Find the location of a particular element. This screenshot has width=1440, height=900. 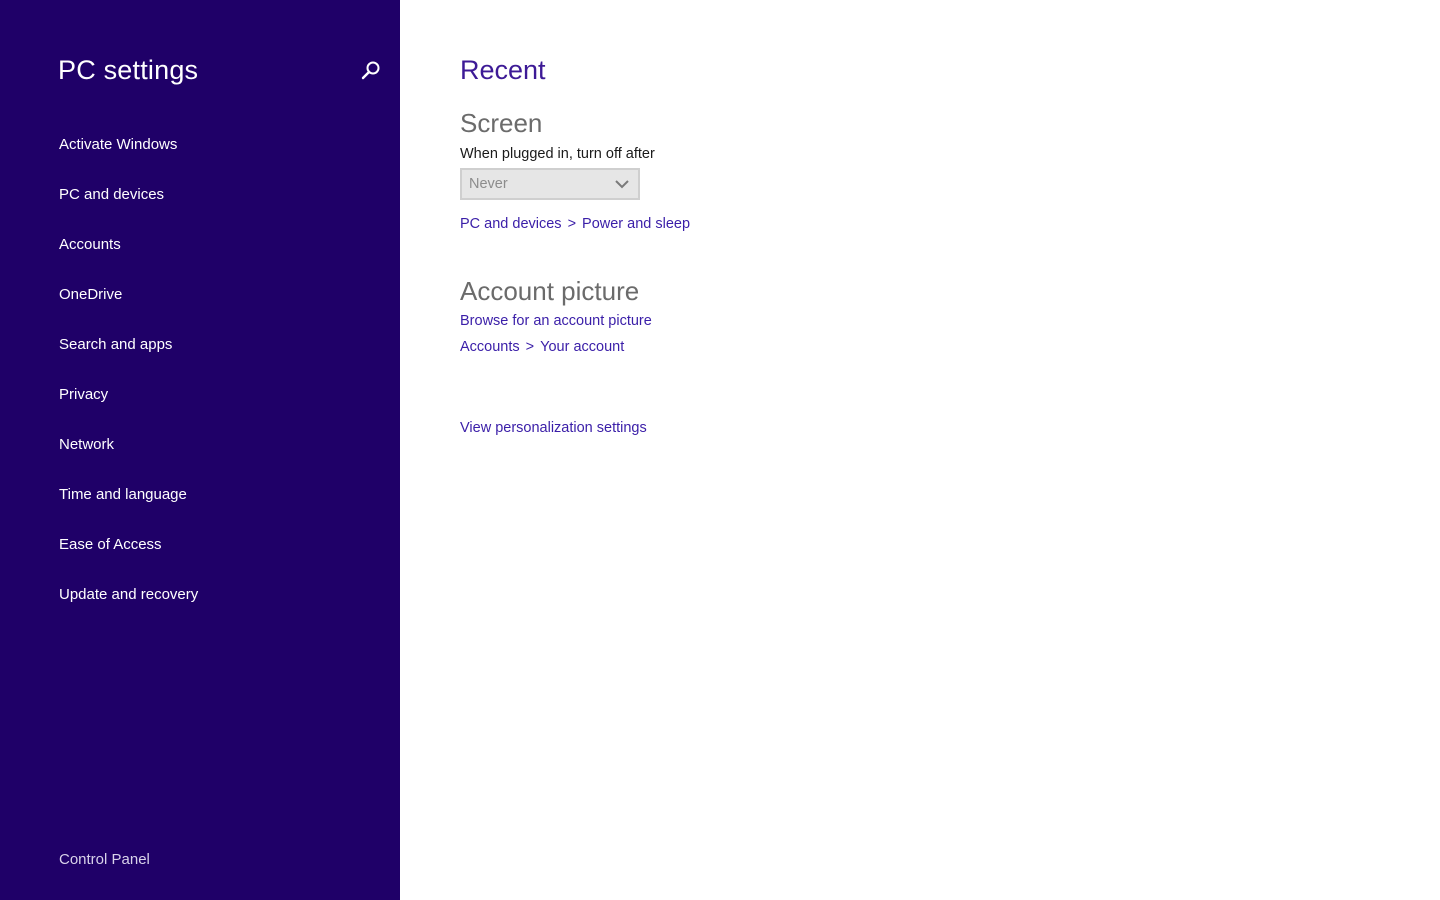

screen-timeout-label: When plugged in, turn off after is located at coordinates (557, 154).